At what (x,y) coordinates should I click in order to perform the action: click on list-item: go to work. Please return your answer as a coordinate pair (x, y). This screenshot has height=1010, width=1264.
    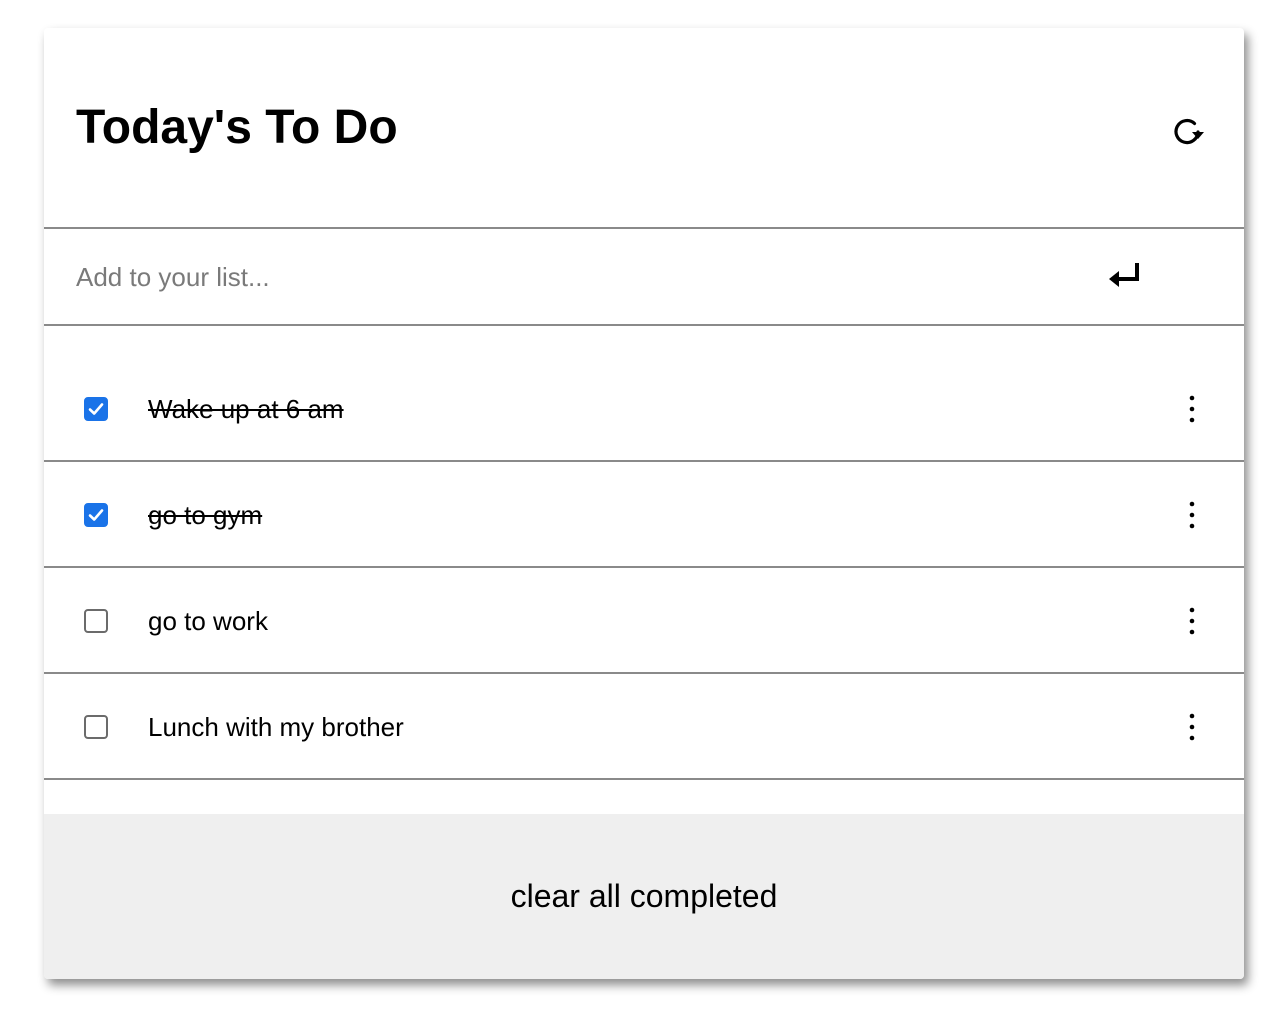
    Looking at the image, I should click on (644, 621).